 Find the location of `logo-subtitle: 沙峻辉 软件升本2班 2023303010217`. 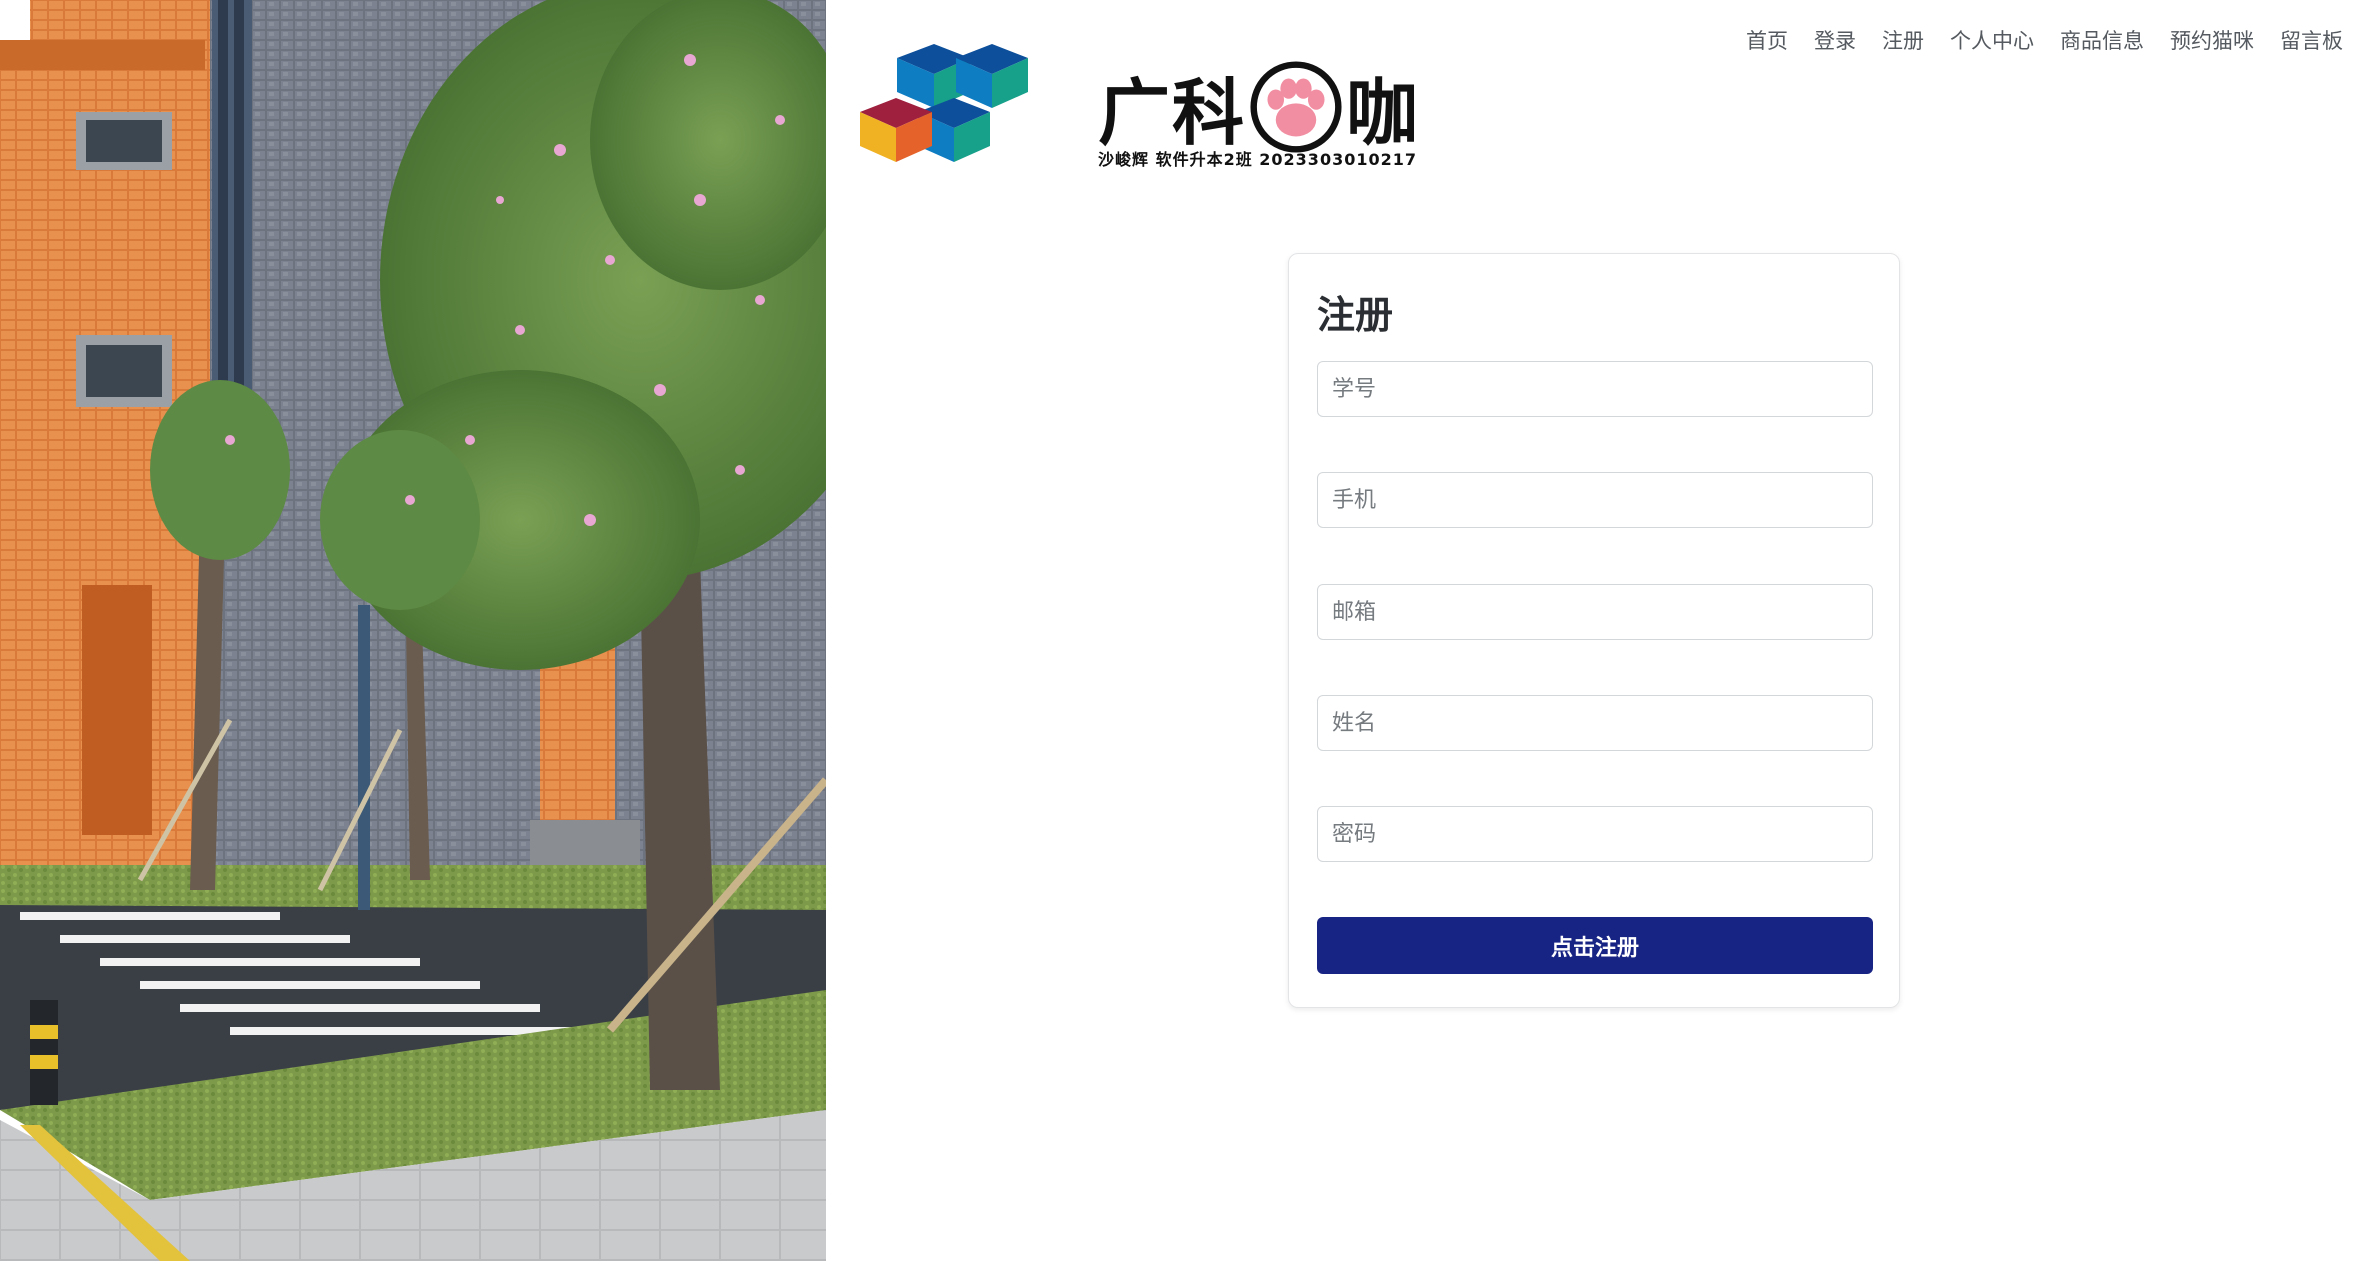

logo-subtitle: 沙峻辉 软件升本2班 2023303010217 is located at coordinates (1258, 159).